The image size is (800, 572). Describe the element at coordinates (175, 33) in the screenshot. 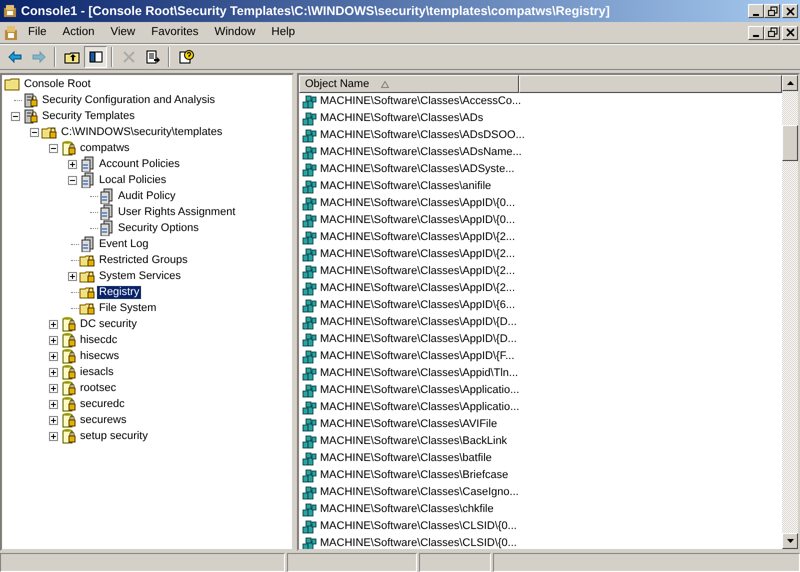

I see `menu-item: Favorites` at that location.